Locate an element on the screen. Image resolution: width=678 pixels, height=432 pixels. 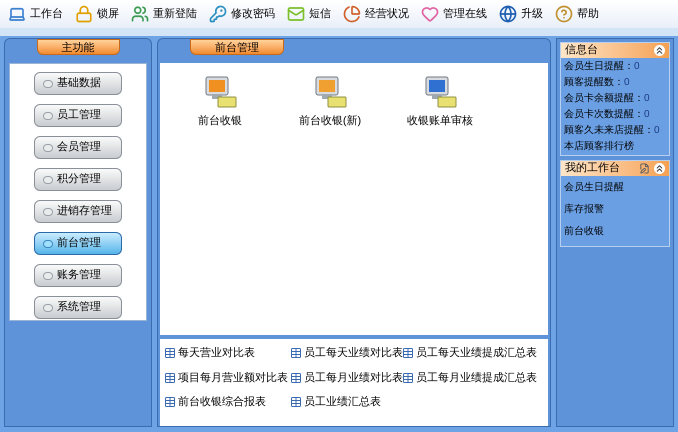
menu-button: 前台管理 is located at coordinates (78, 243).